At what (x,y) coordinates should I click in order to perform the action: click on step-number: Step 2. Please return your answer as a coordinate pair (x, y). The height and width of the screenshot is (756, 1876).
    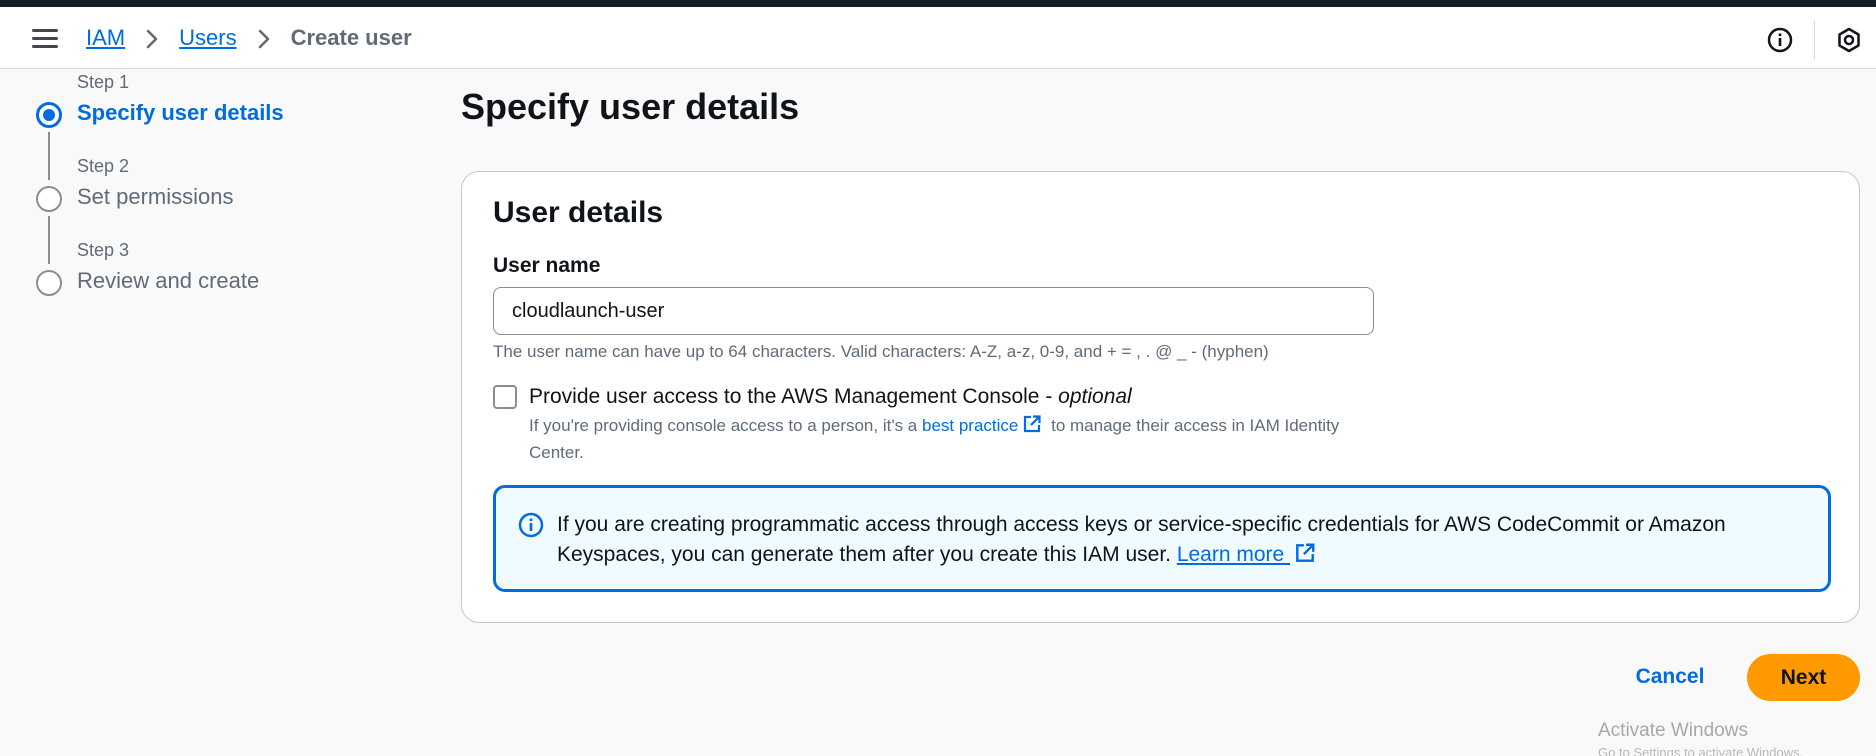
    Looking at the image, I should click on (103, 166).